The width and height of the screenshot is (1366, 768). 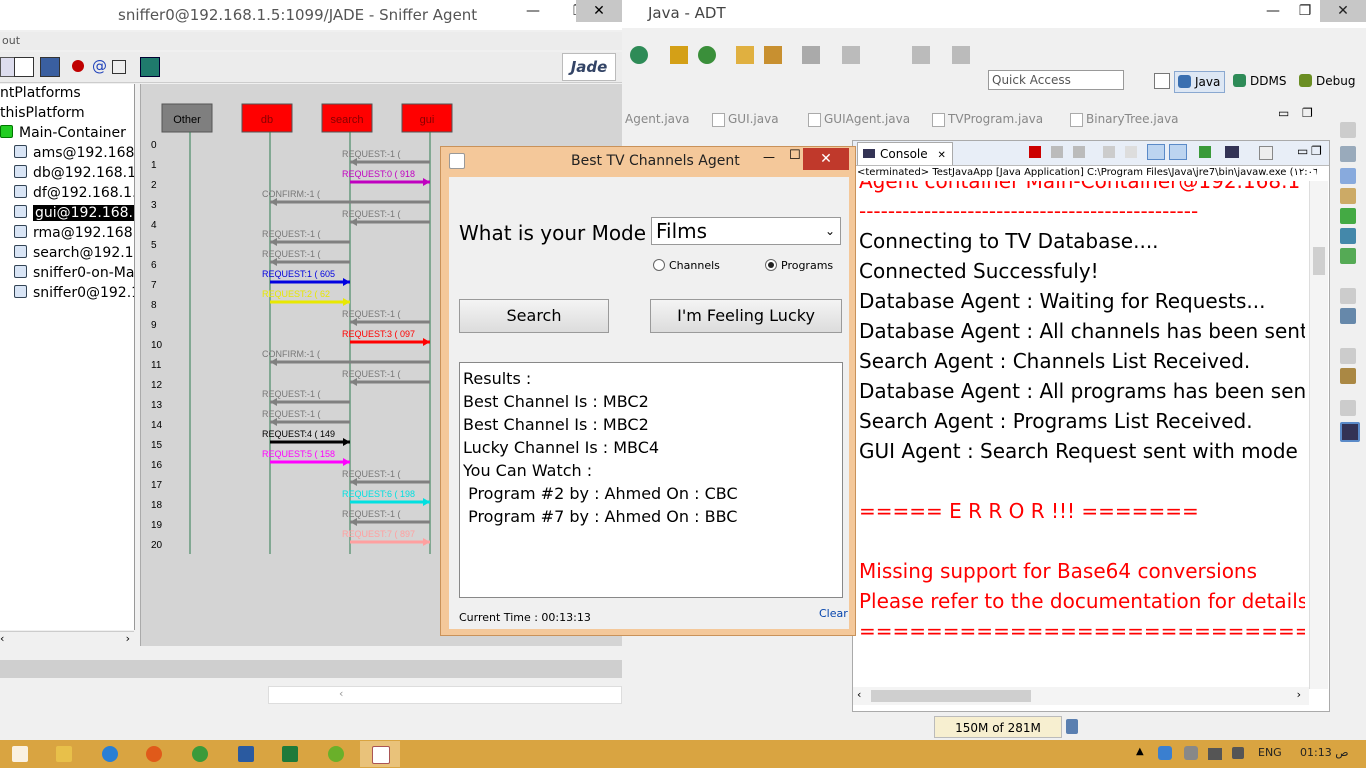 What do you see at coordinates (1348, 196) in the screenshot?
I see `search-view-icon` at bounding box center [1348, 196].